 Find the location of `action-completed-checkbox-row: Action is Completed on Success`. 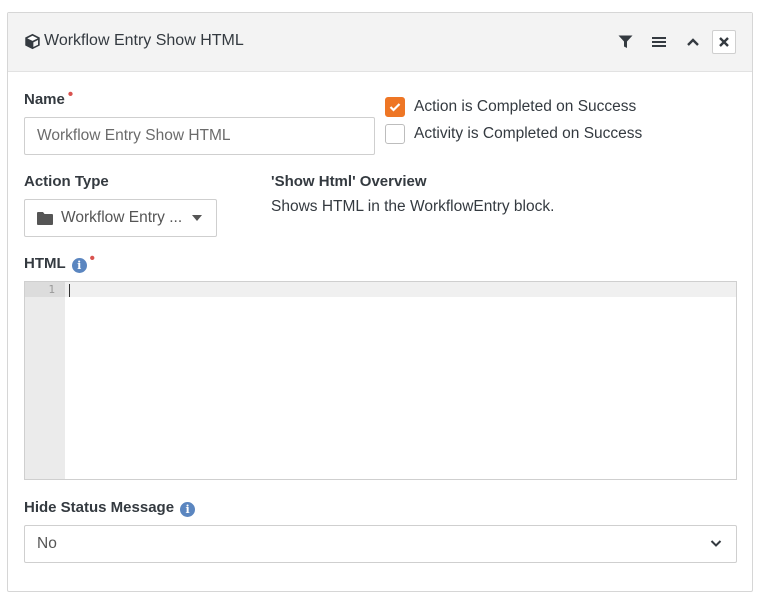

action-completed-checkbox-row: Action is Completed on Success is located at coordinates (510, 107).